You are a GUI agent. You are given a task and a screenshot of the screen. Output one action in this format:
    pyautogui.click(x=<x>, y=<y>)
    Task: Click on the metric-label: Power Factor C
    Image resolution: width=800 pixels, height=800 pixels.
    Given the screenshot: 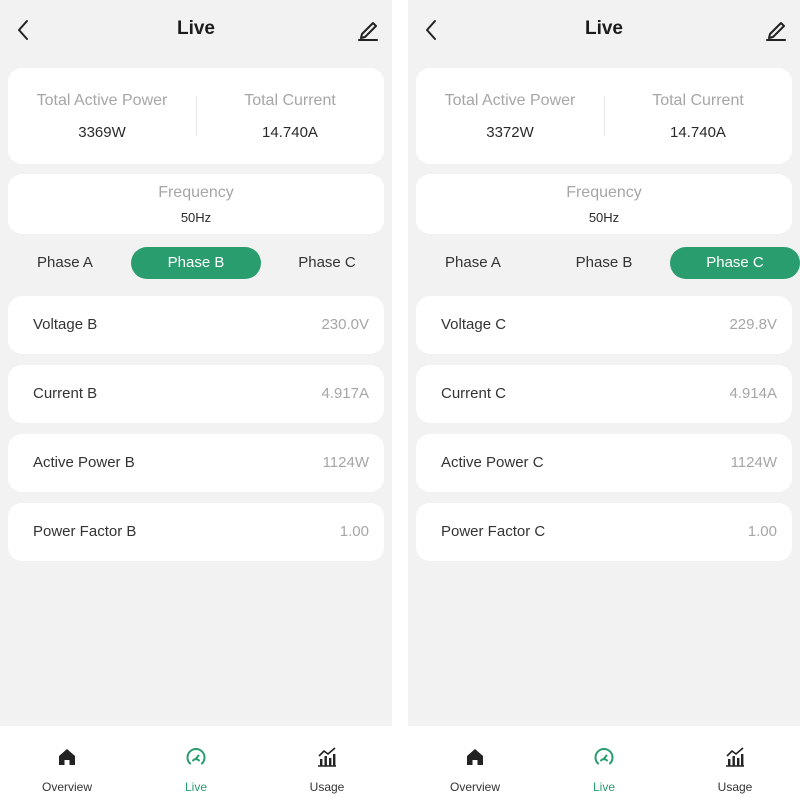 What is the action you would take?
    pyautogui.click(x=493, y=531)
    